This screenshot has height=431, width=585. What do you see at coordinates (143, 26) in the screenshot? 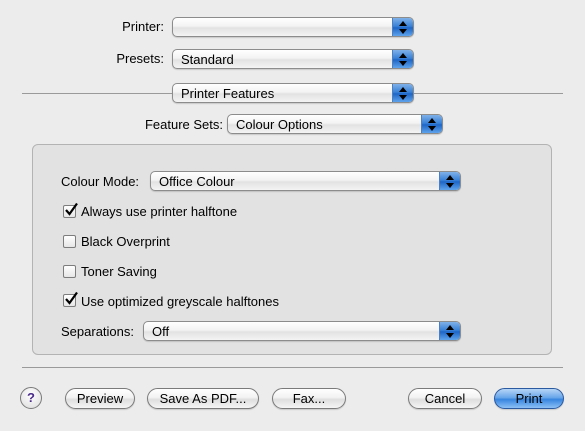
I see `printer-label: Printer:` at bounding box center [143, 26].